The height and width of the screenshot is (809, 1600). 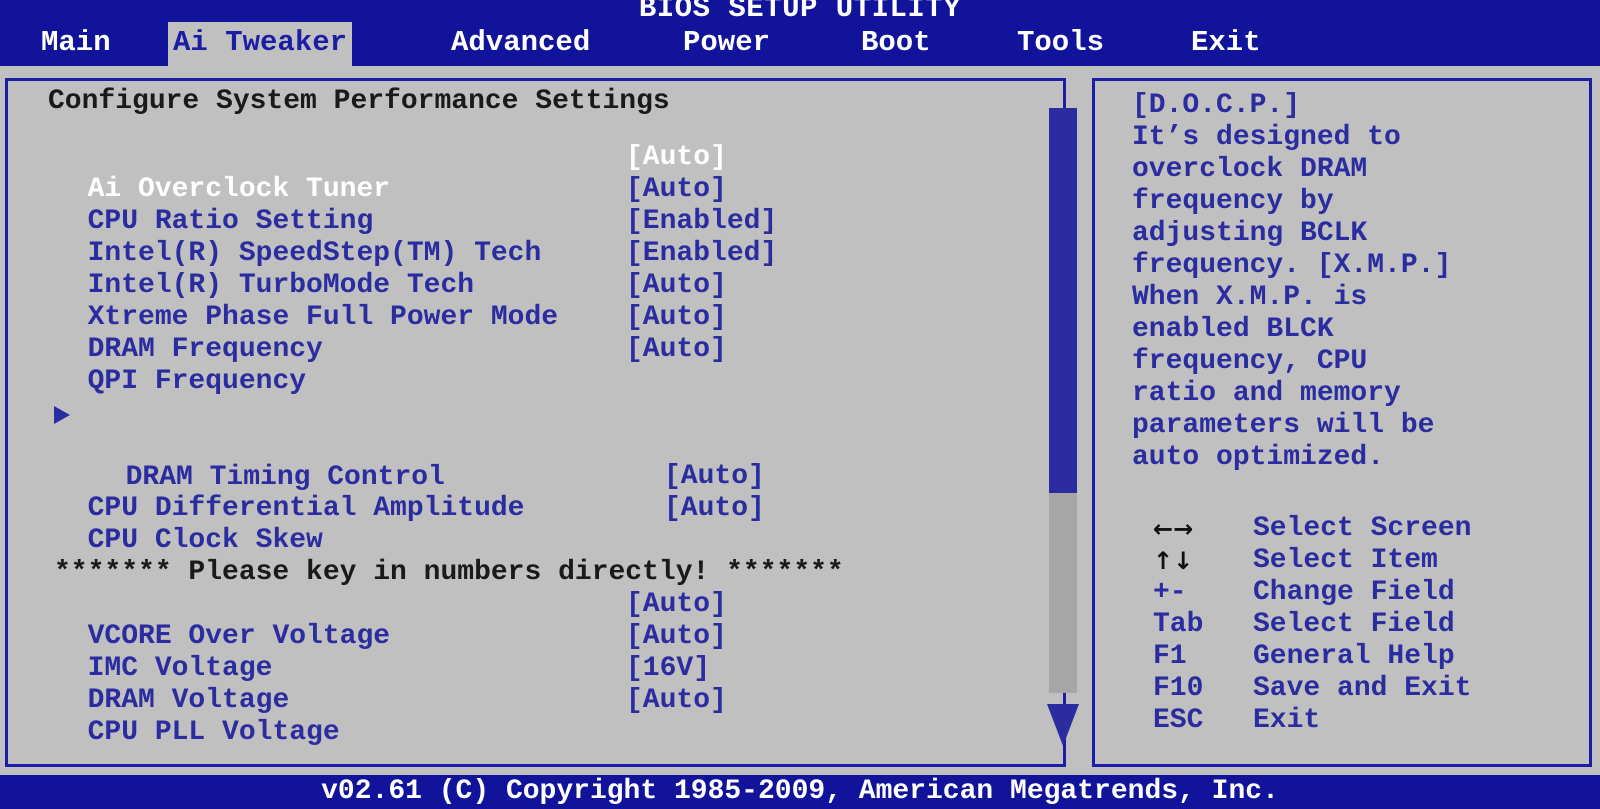 I want to click on key-label: Tab, so click(x=1178, y=624).